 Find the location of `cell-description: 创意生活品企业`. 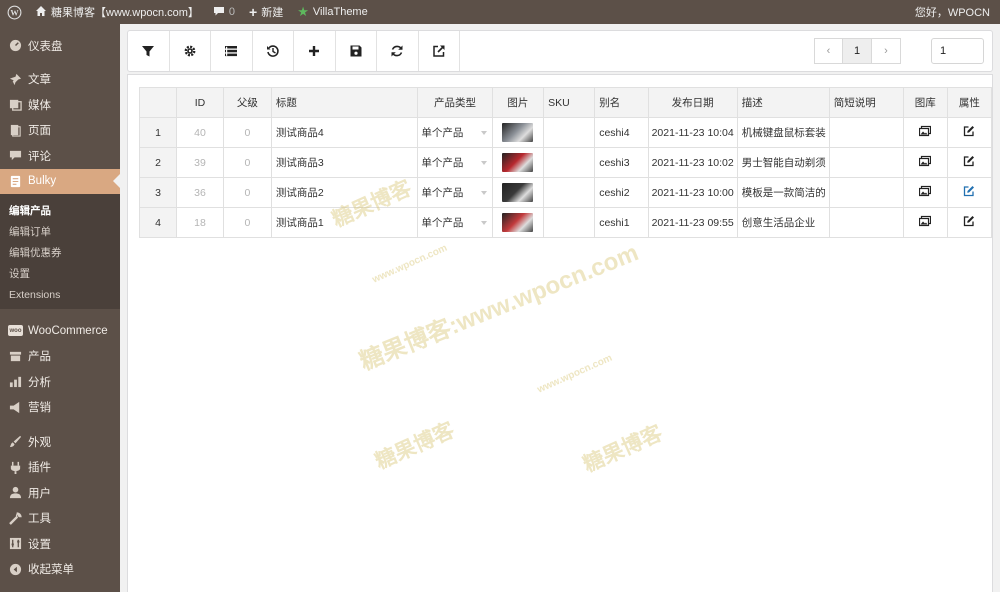

cell-description: 创意生活品企业 is located at coordinates (783, 222).